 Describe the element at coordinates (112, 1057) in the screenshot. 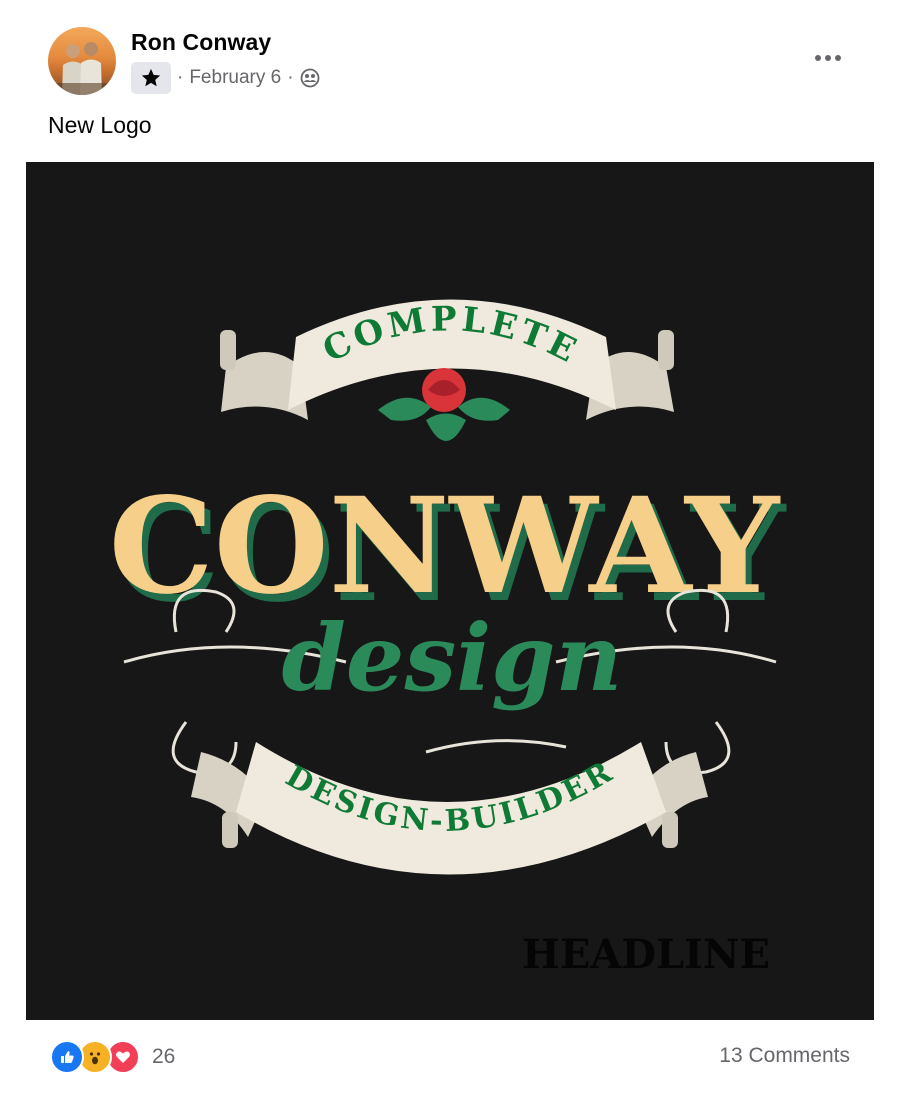

I see `reactions-summary: 26` at that location.